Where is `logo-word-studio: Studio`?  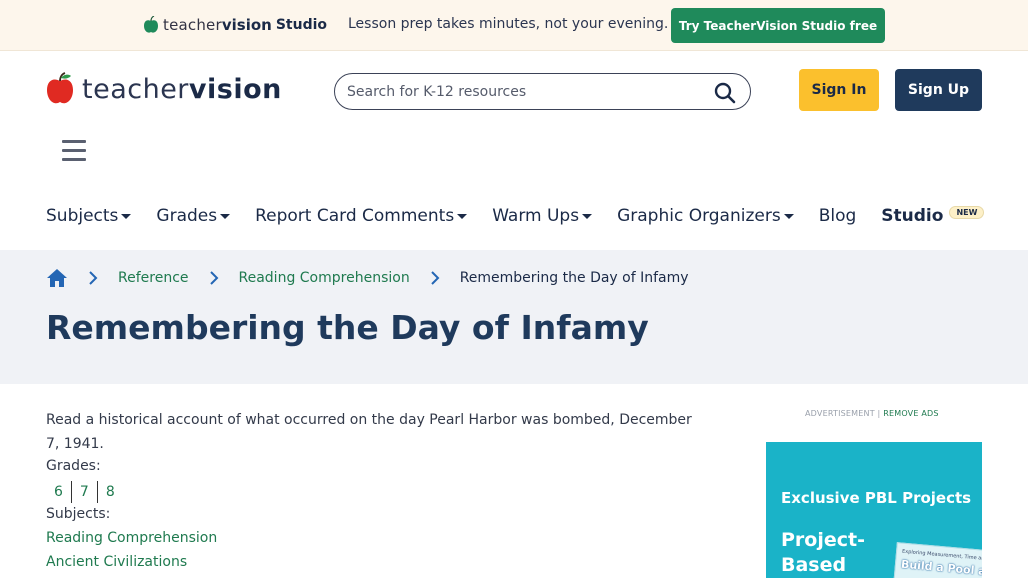 logo-word-studio: Studio is located at coordinates (301, 25).